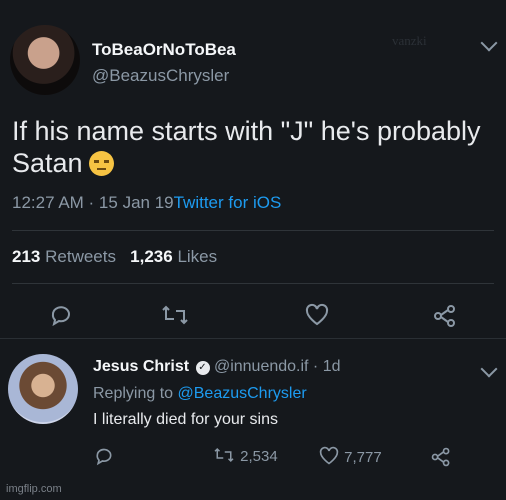 The height and width of the screenshot is (500, 506). Describe the element at coordinates (43, 389) in the screenshot. I see `reply-author-avatar` at that location.